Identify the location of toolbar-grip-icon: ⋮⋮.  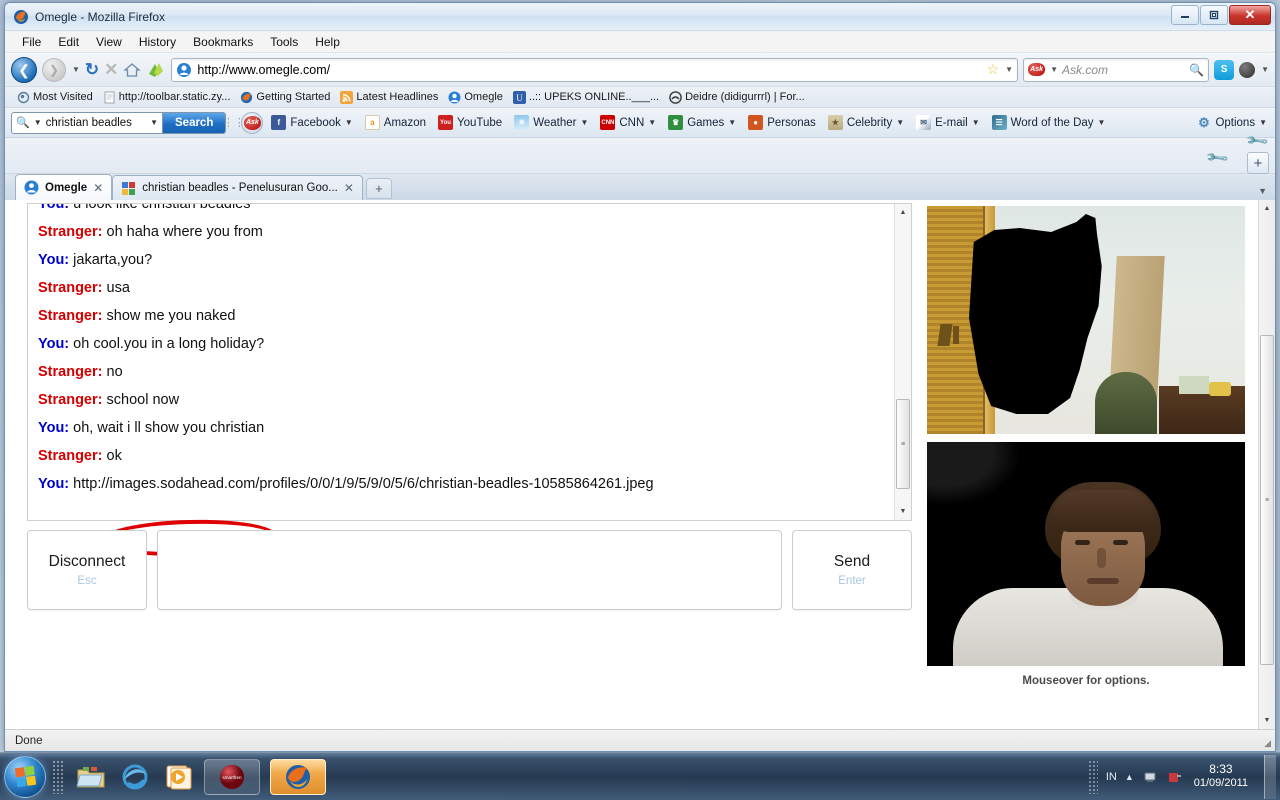
(234, 123).